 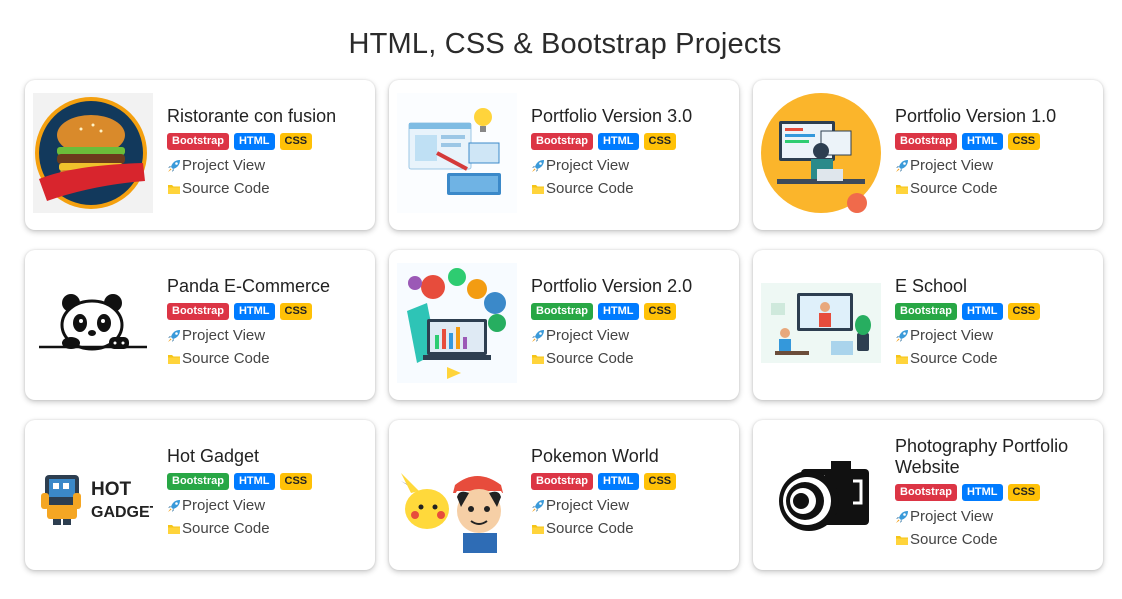 I want to click on logo-text: HOT, so click(x=111, y=489).